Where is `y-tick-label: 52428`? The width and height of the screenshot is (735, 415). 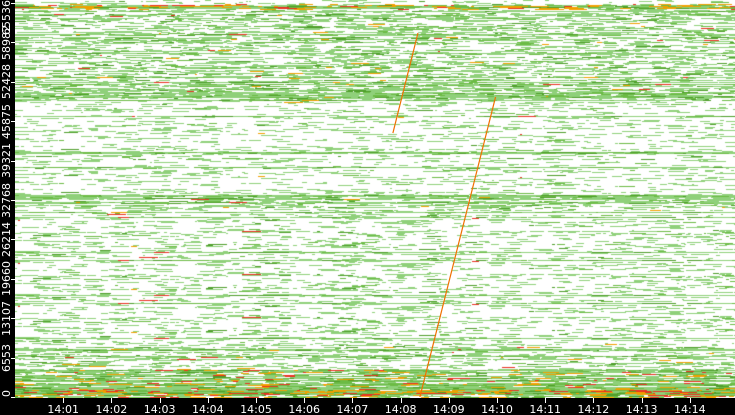 y-tick-label: 52428 is located at coordinates (6, 82).